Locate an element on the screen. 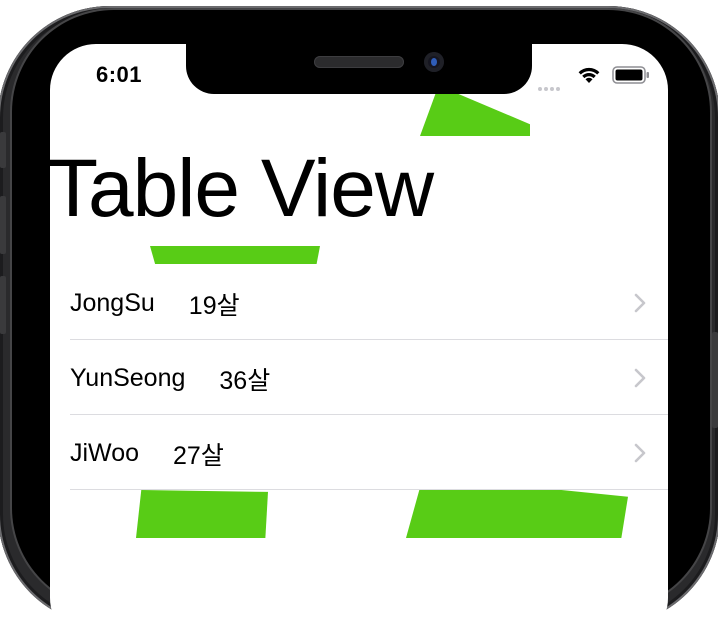 This screenshot has height=644, width=718. table-row: JiWoo 27살 is located at coordinates (369, 453).